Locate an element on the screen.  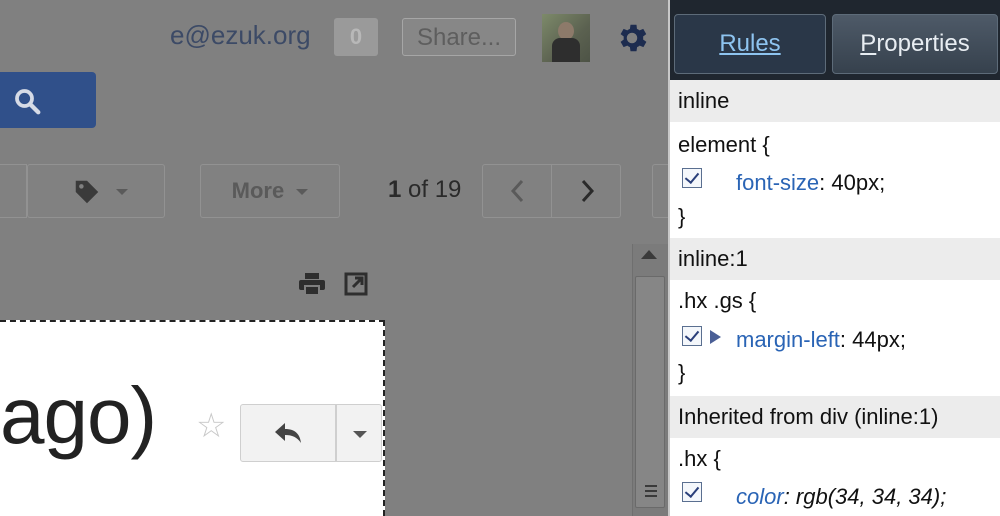
account-email-link: e@ezuk.org is located at coordinates (240, 35).